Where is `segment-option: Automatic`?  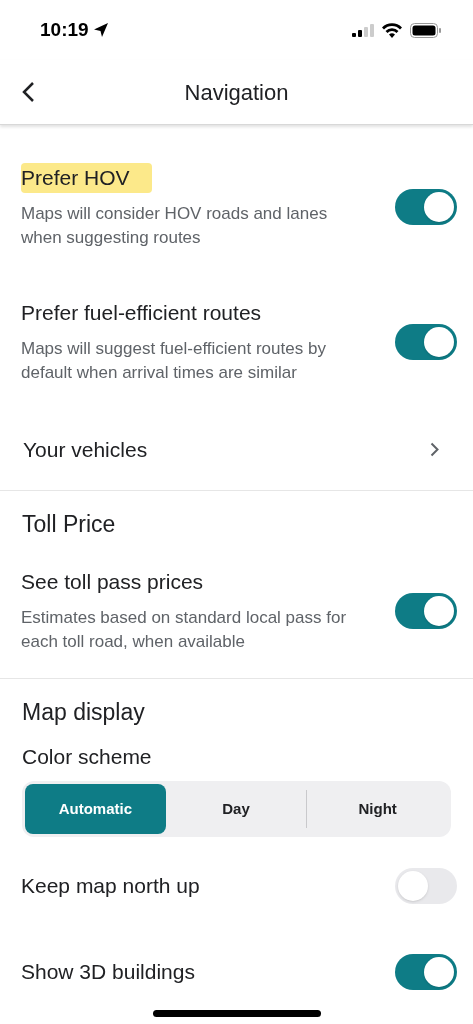 segment-option: Automatic is located at coordinates (95, 809).